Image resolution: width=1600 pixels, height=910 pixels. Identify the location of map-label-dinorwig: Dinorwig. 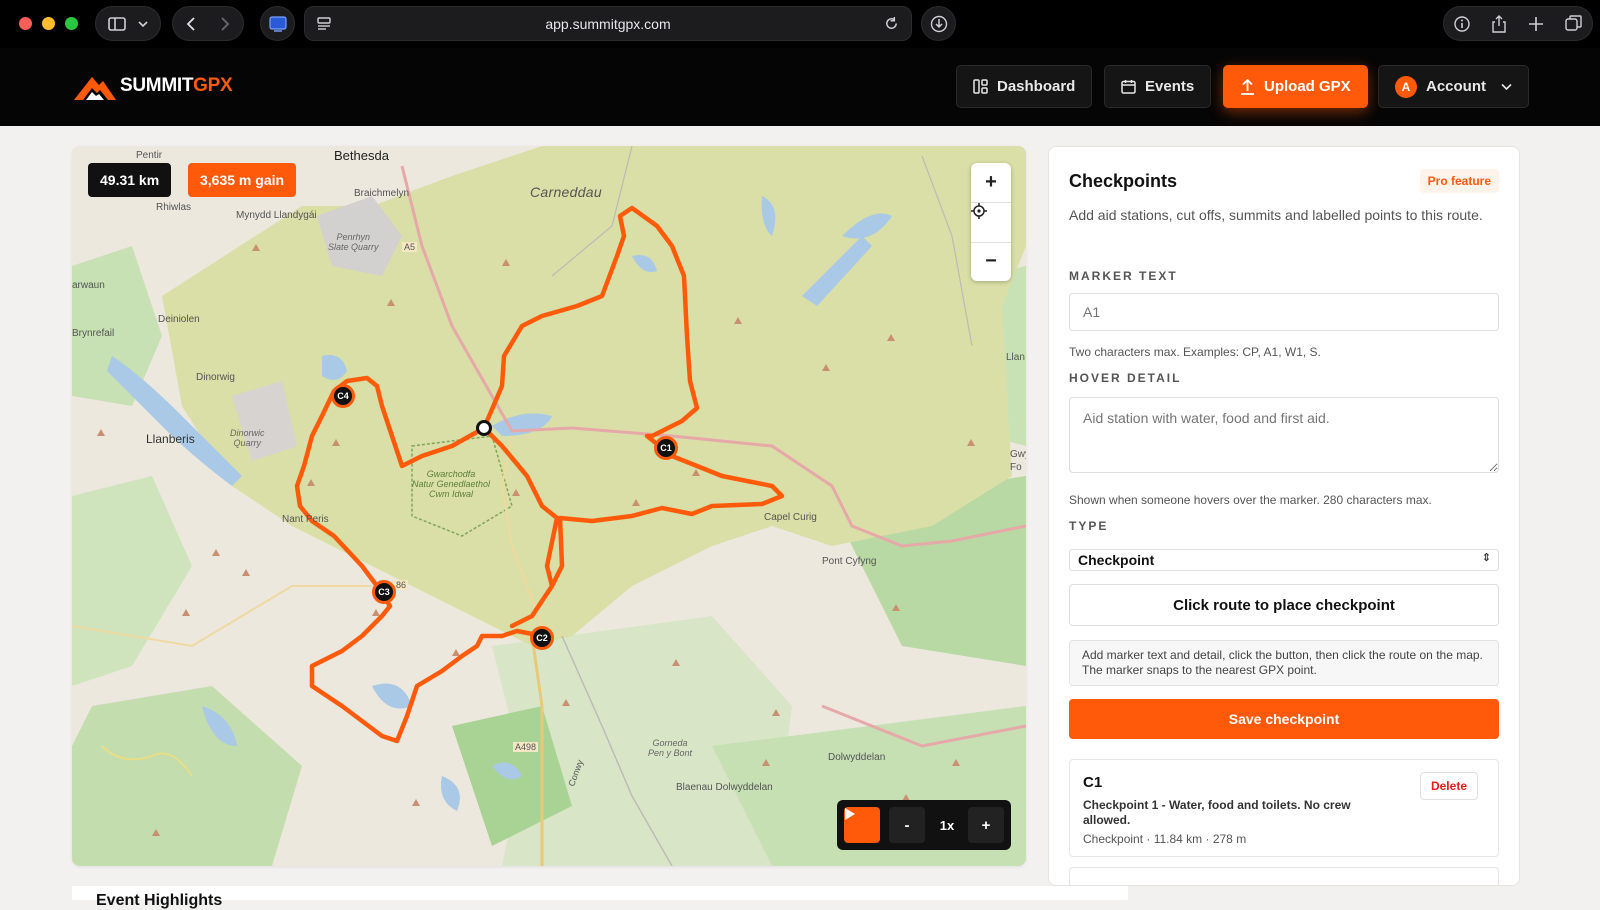
(215, 377).